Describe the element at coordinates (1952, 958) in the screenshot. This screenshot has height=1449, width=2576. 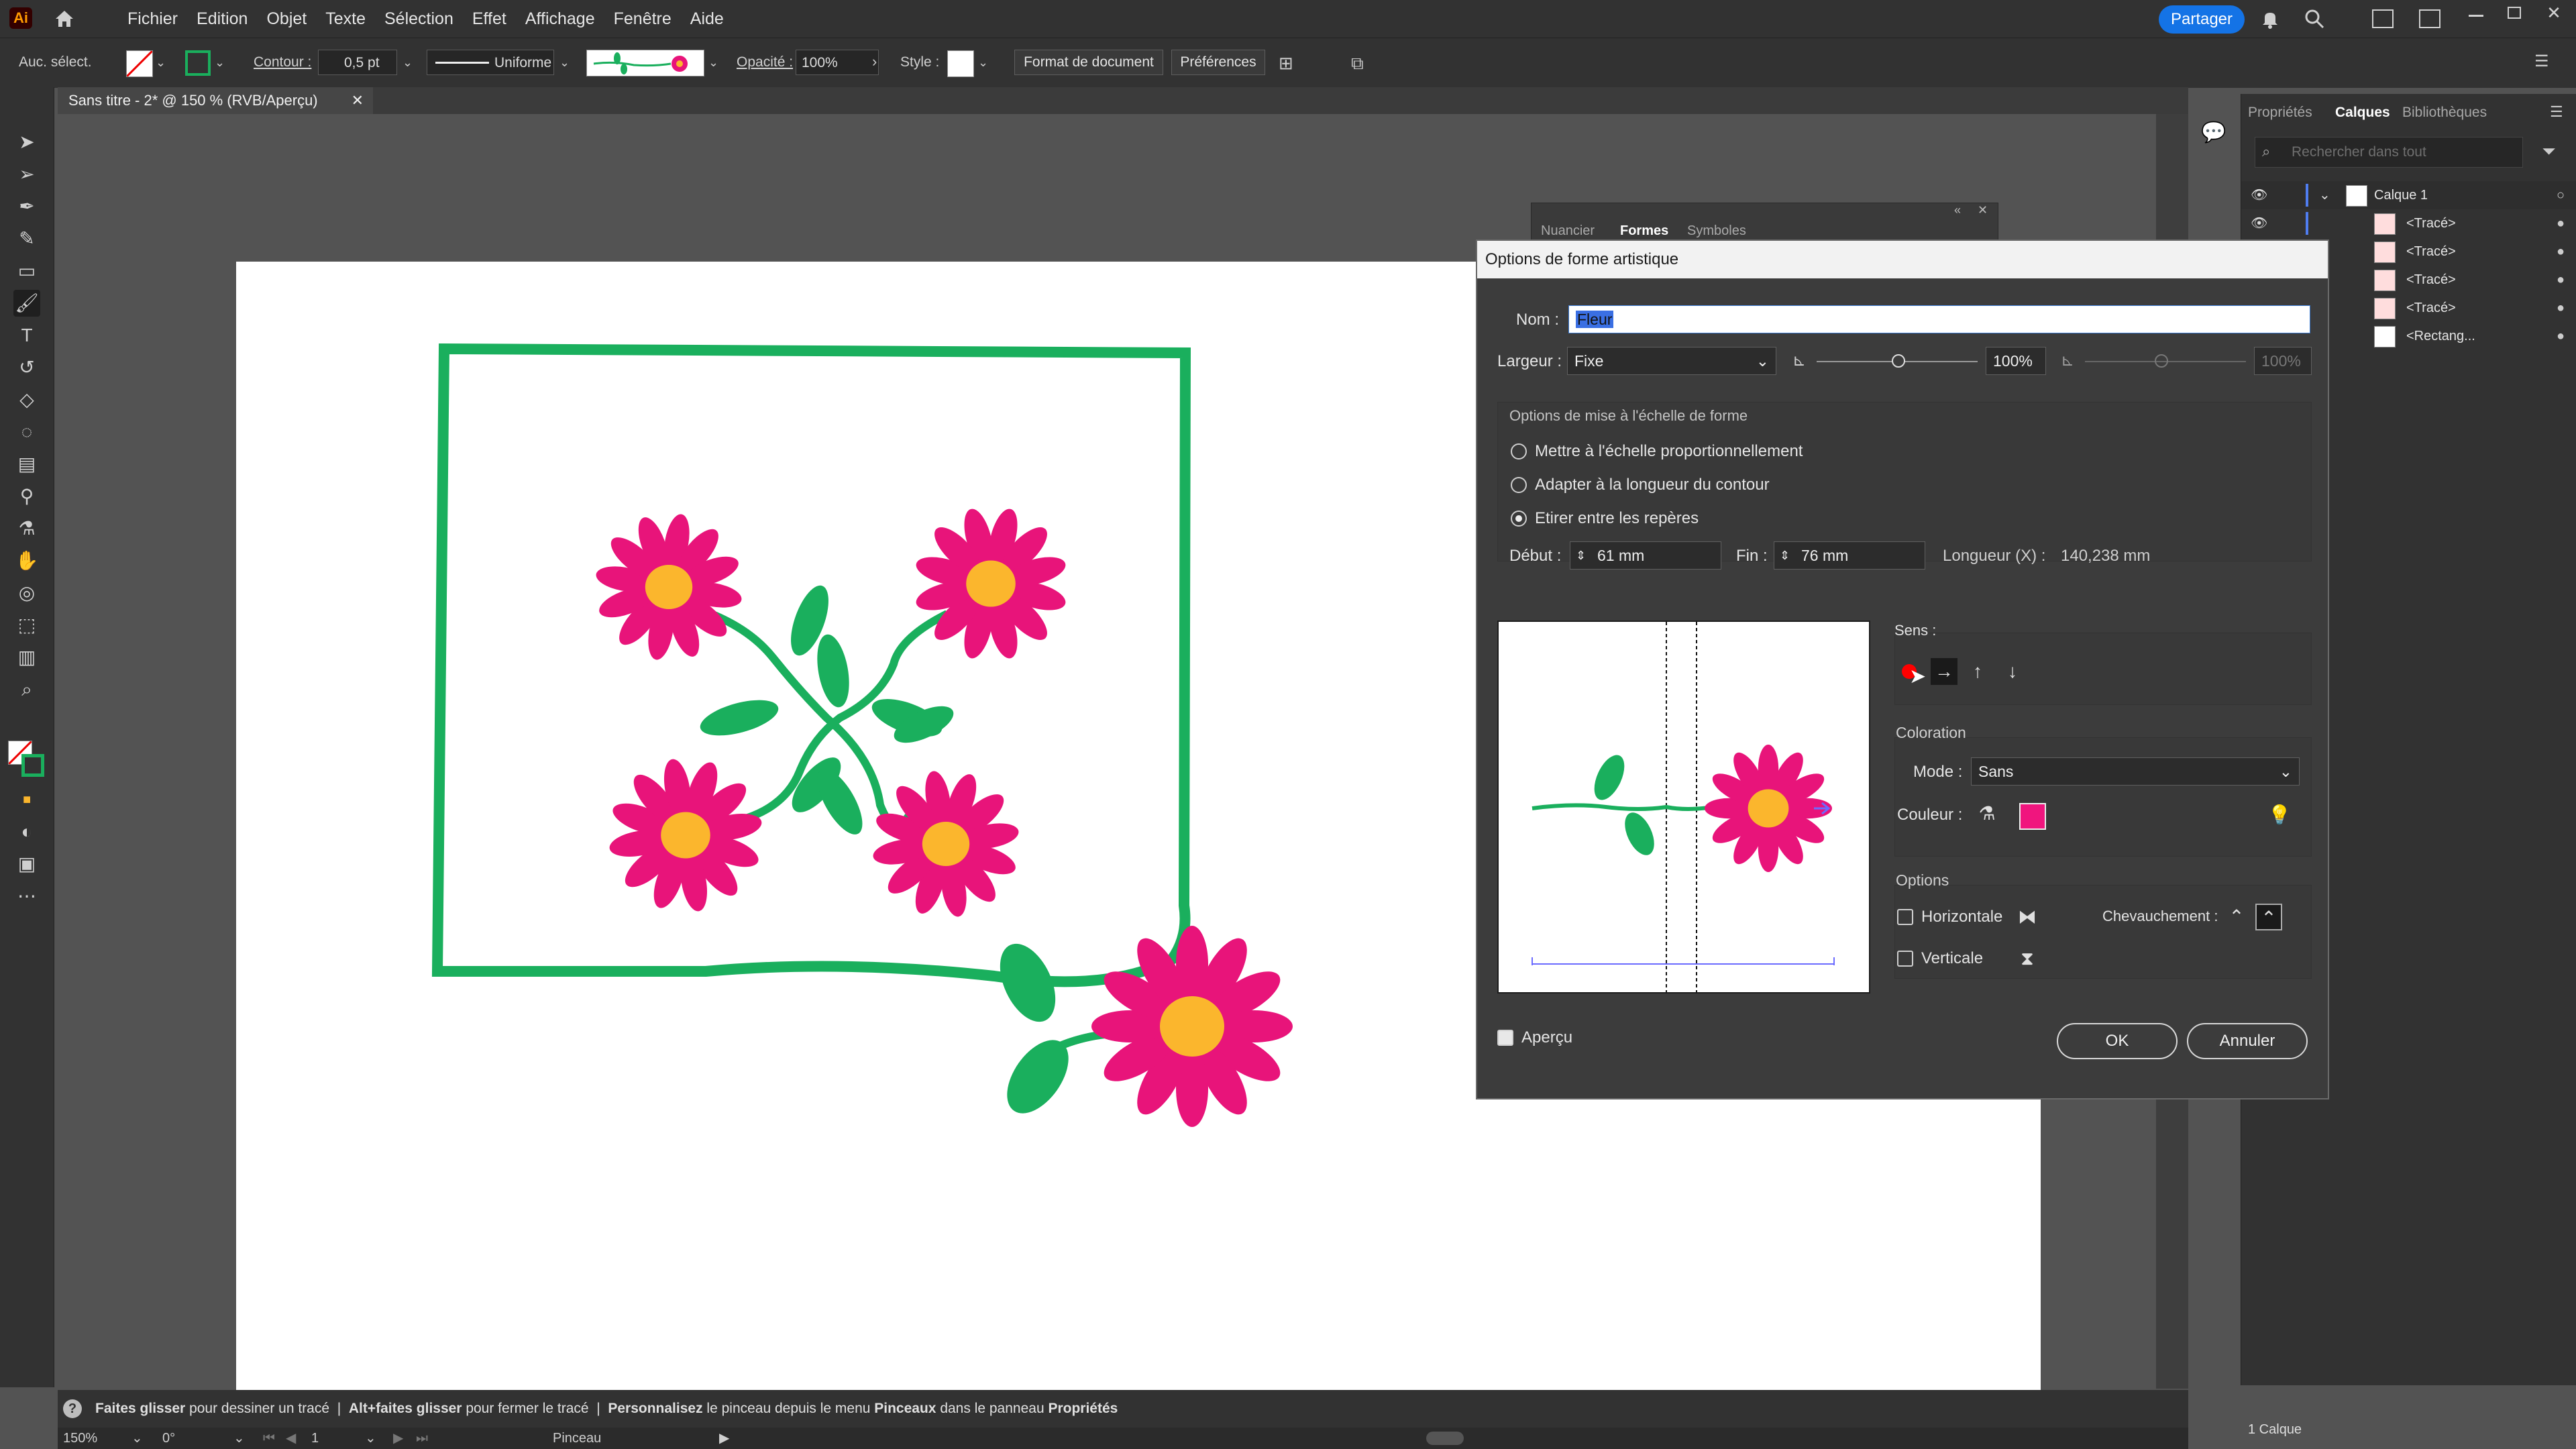
I see `flip-vertical-label: Verticale` at that location.